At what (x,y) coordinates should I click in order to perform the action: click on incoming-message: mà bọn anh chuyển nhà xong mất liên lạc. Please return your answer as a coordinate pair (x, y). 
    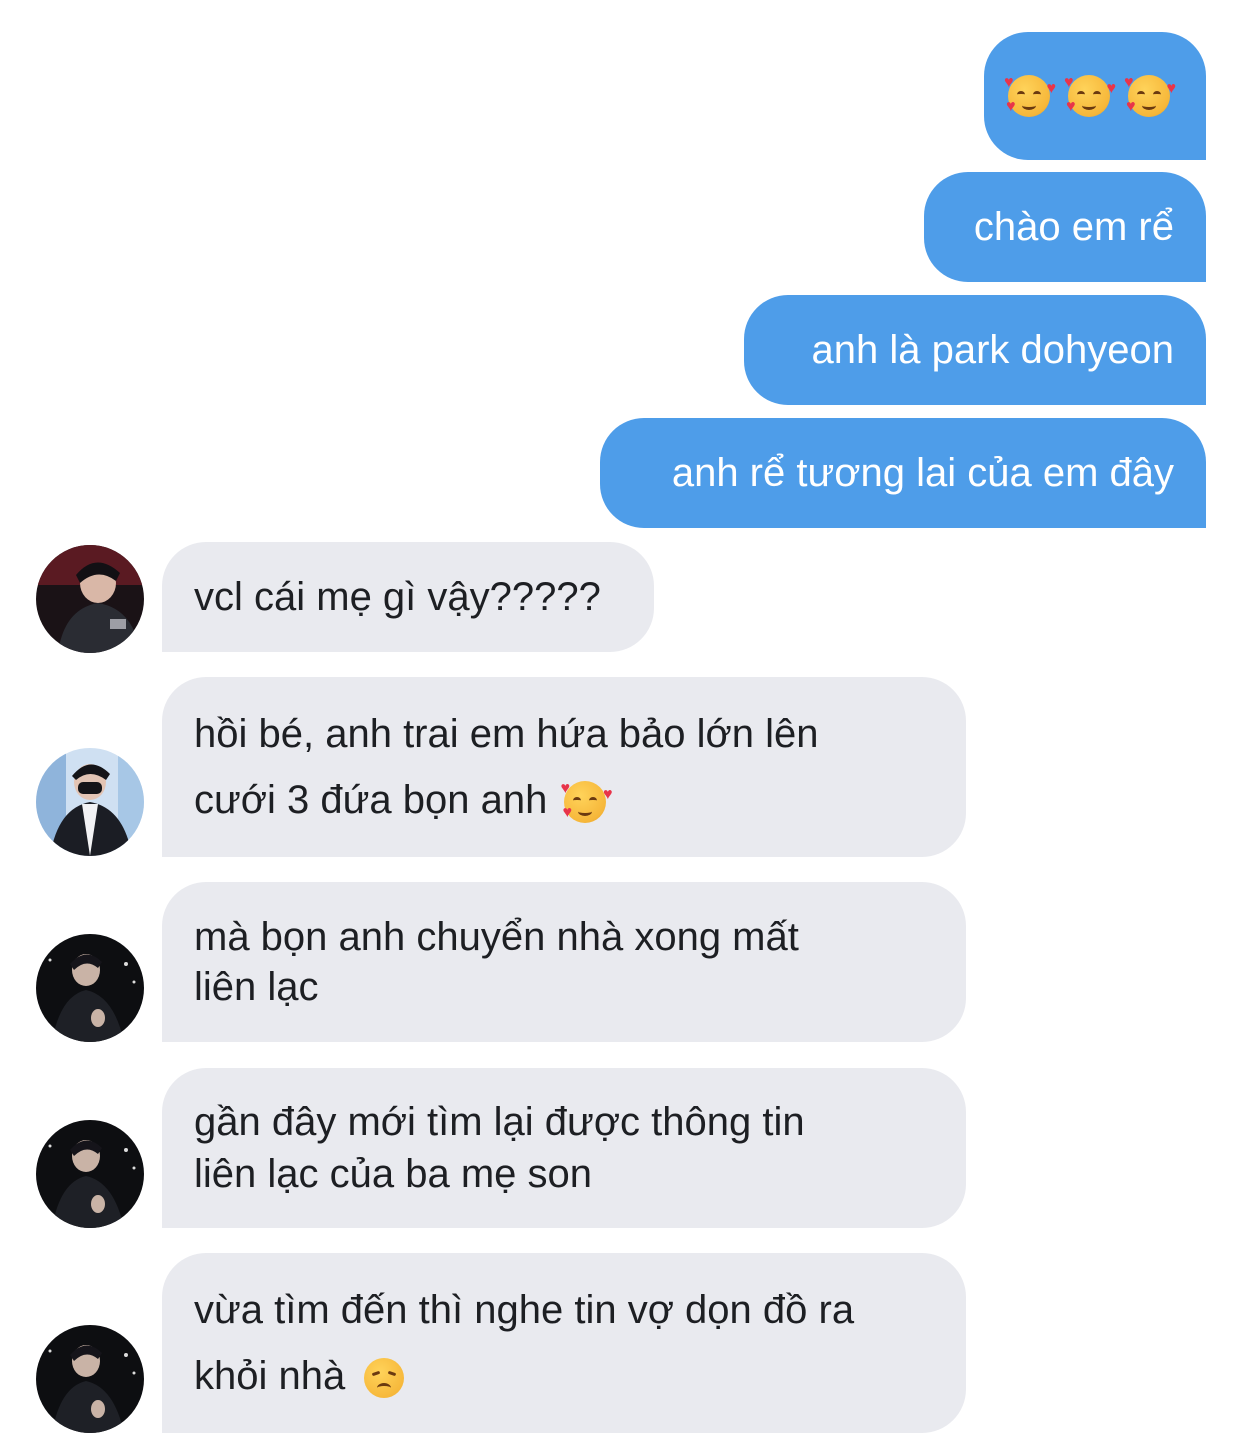
    Looking at the image, I should click on (564, 962).